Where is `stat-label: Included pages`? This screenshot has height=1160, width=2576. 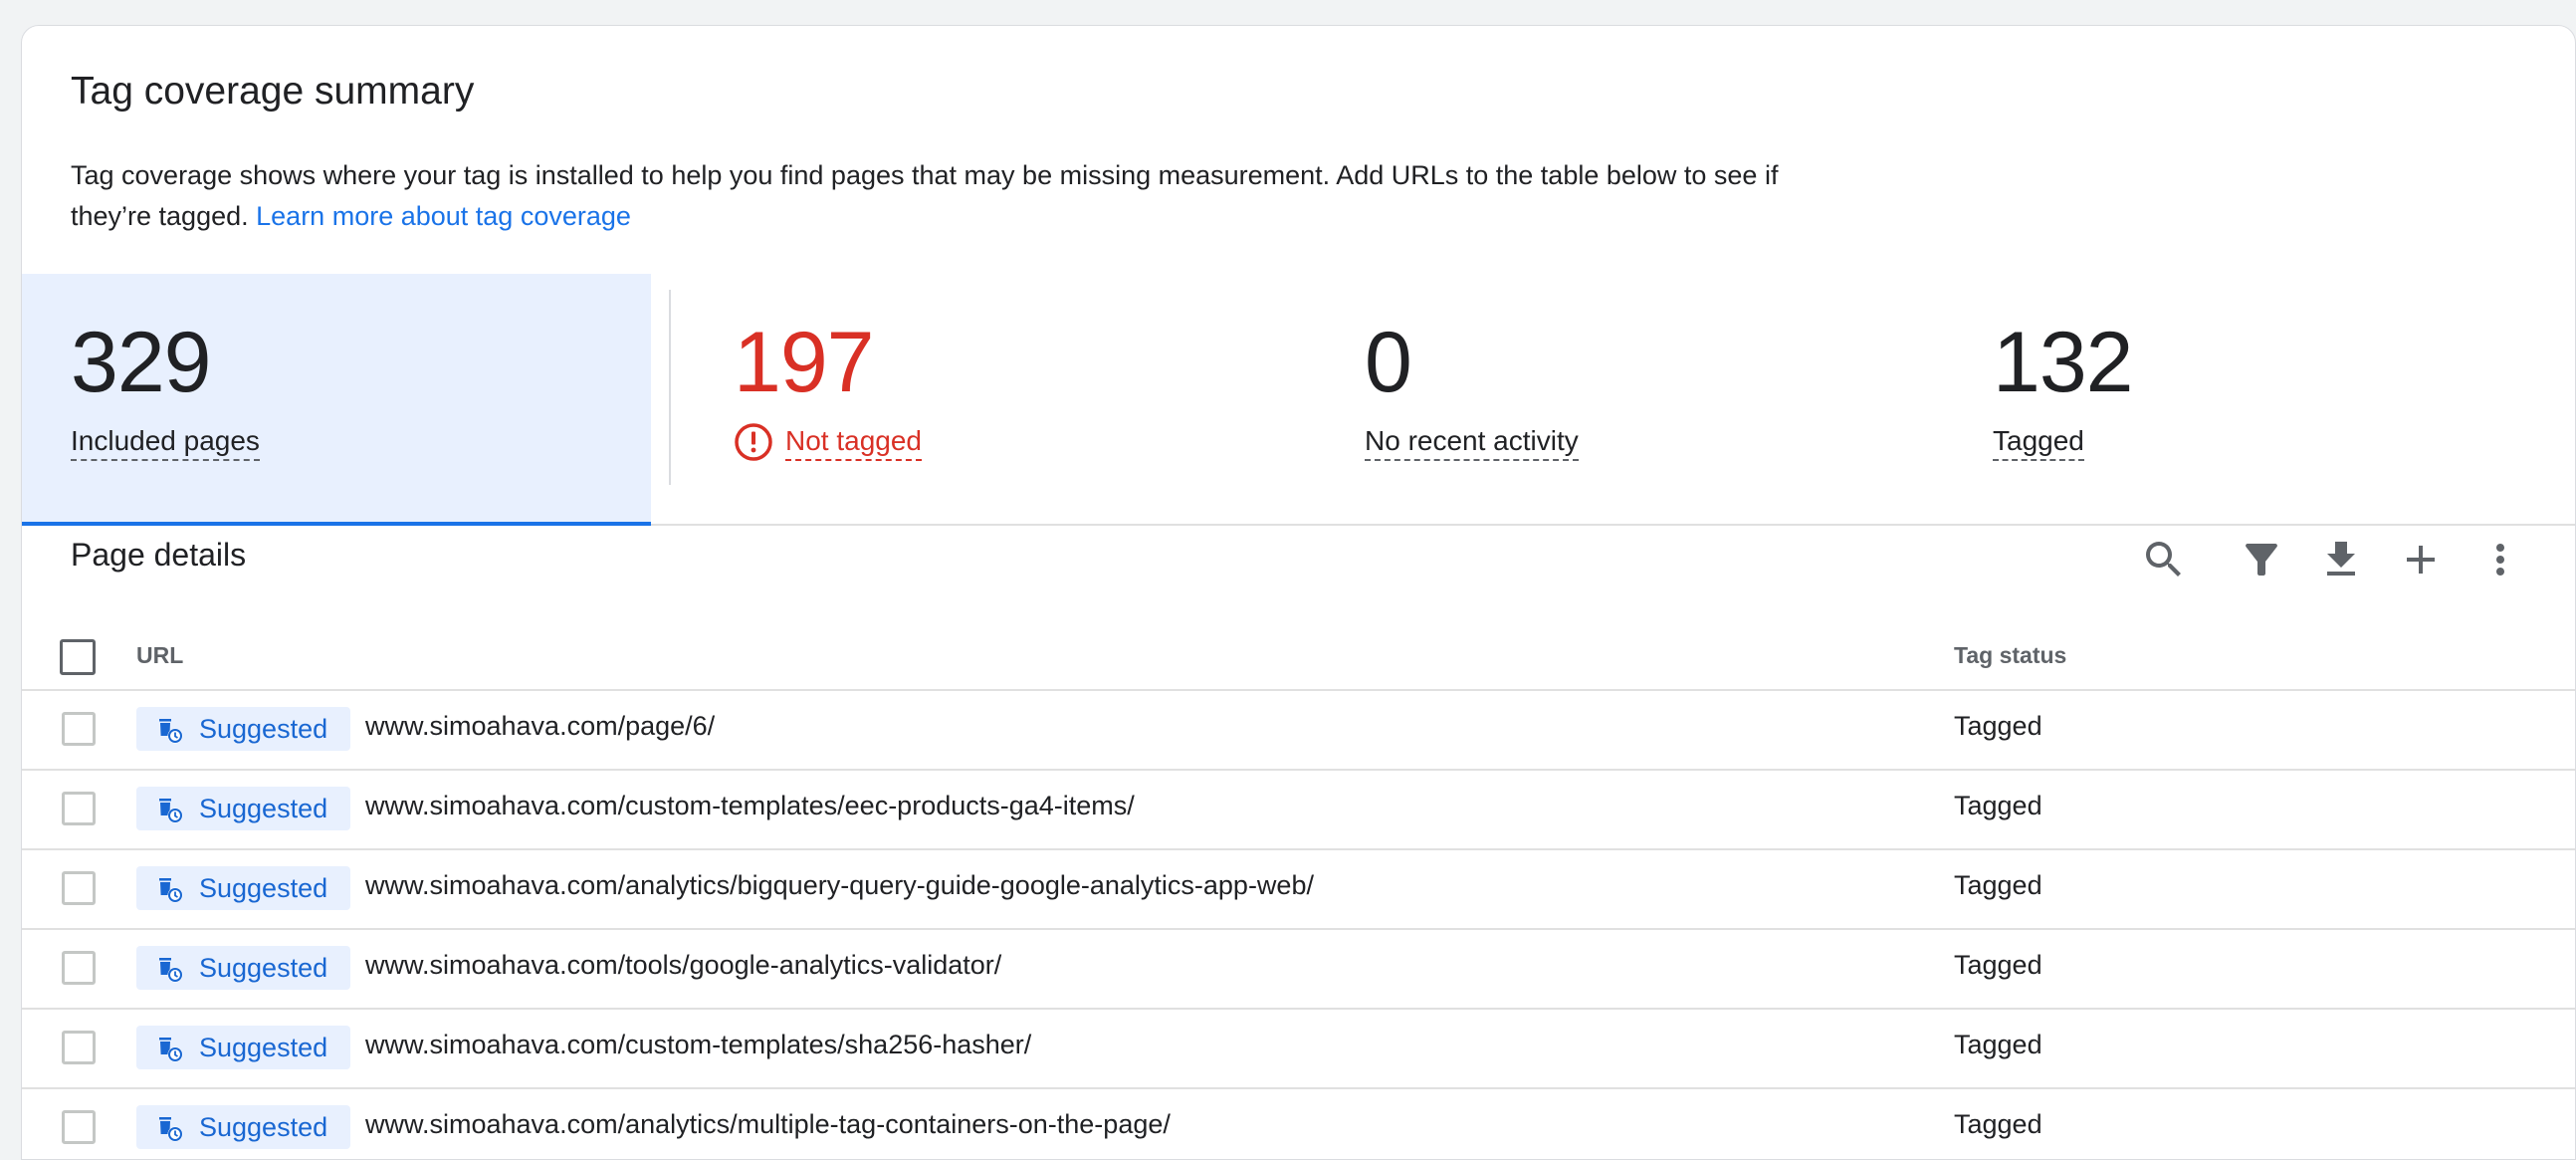 stat-label: Included pages is located at coordinates (165, 443).